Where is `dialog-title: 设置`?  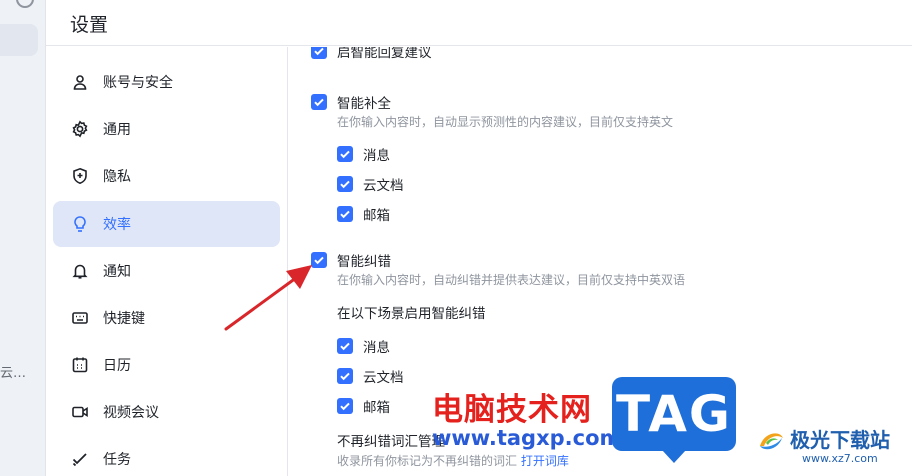 dialog-title: 设置 is located at coordinates (89, 25).